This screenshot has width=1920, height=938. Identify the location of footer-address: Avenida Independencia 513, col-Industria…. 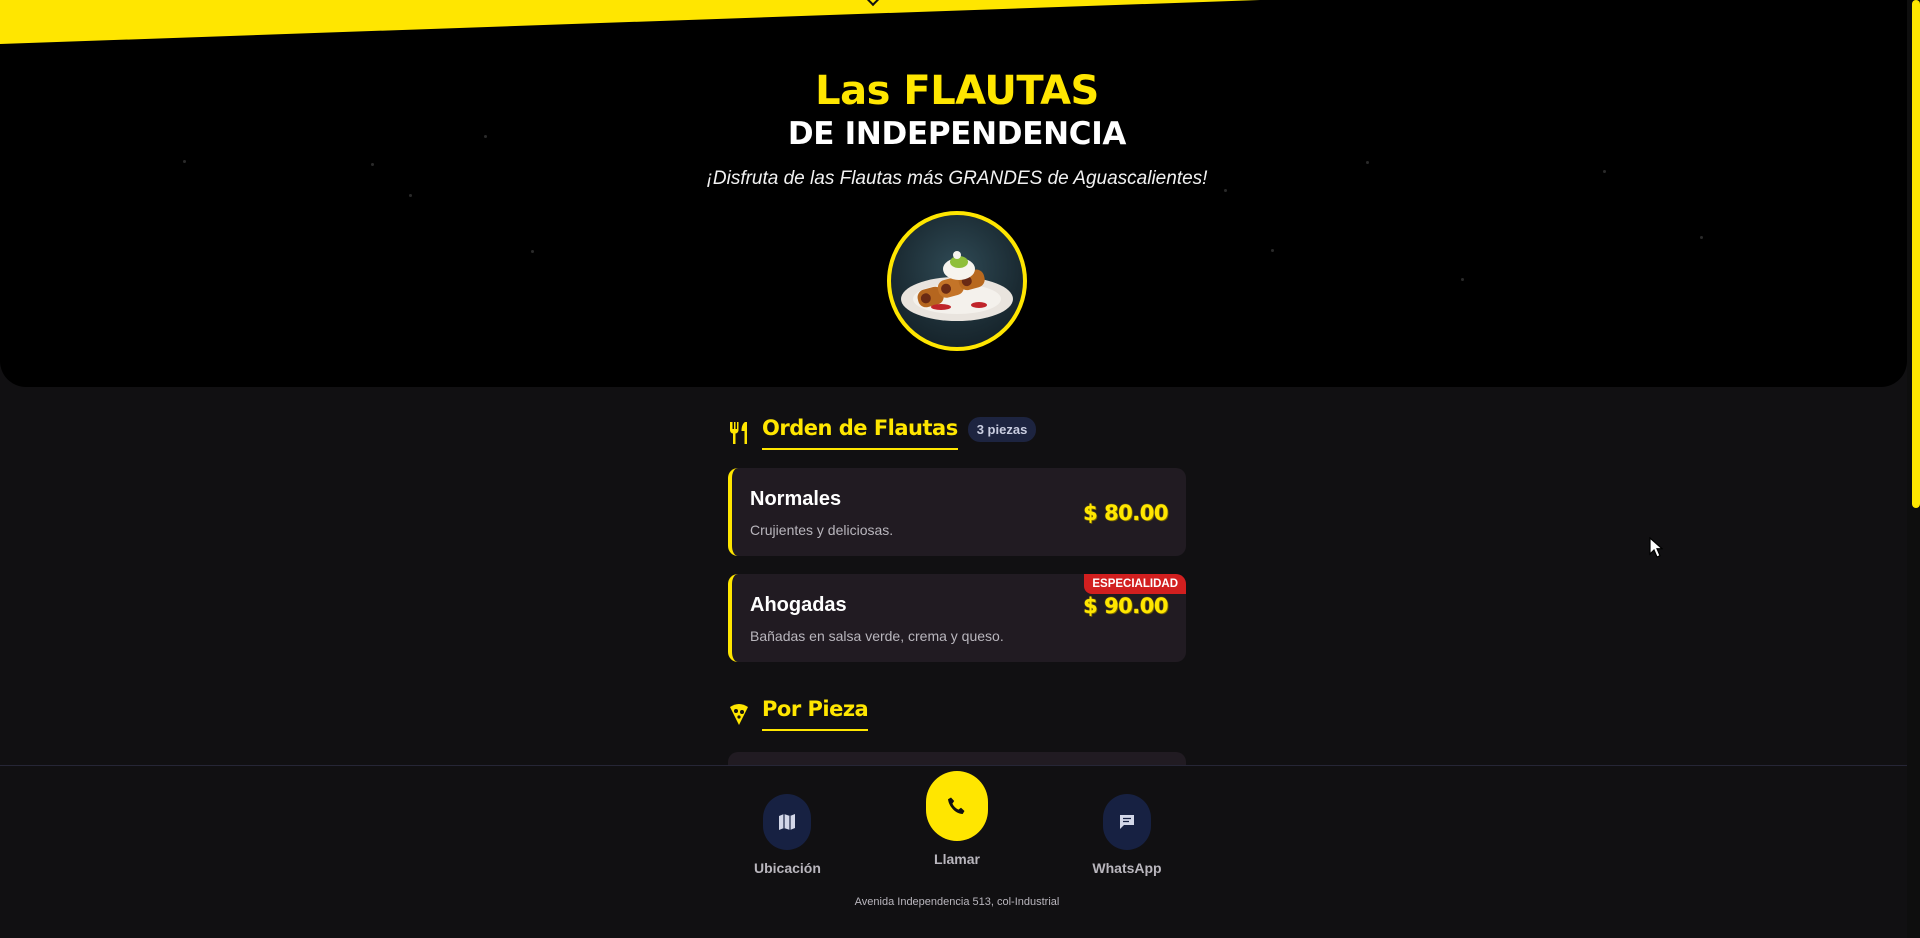
(957, 902).